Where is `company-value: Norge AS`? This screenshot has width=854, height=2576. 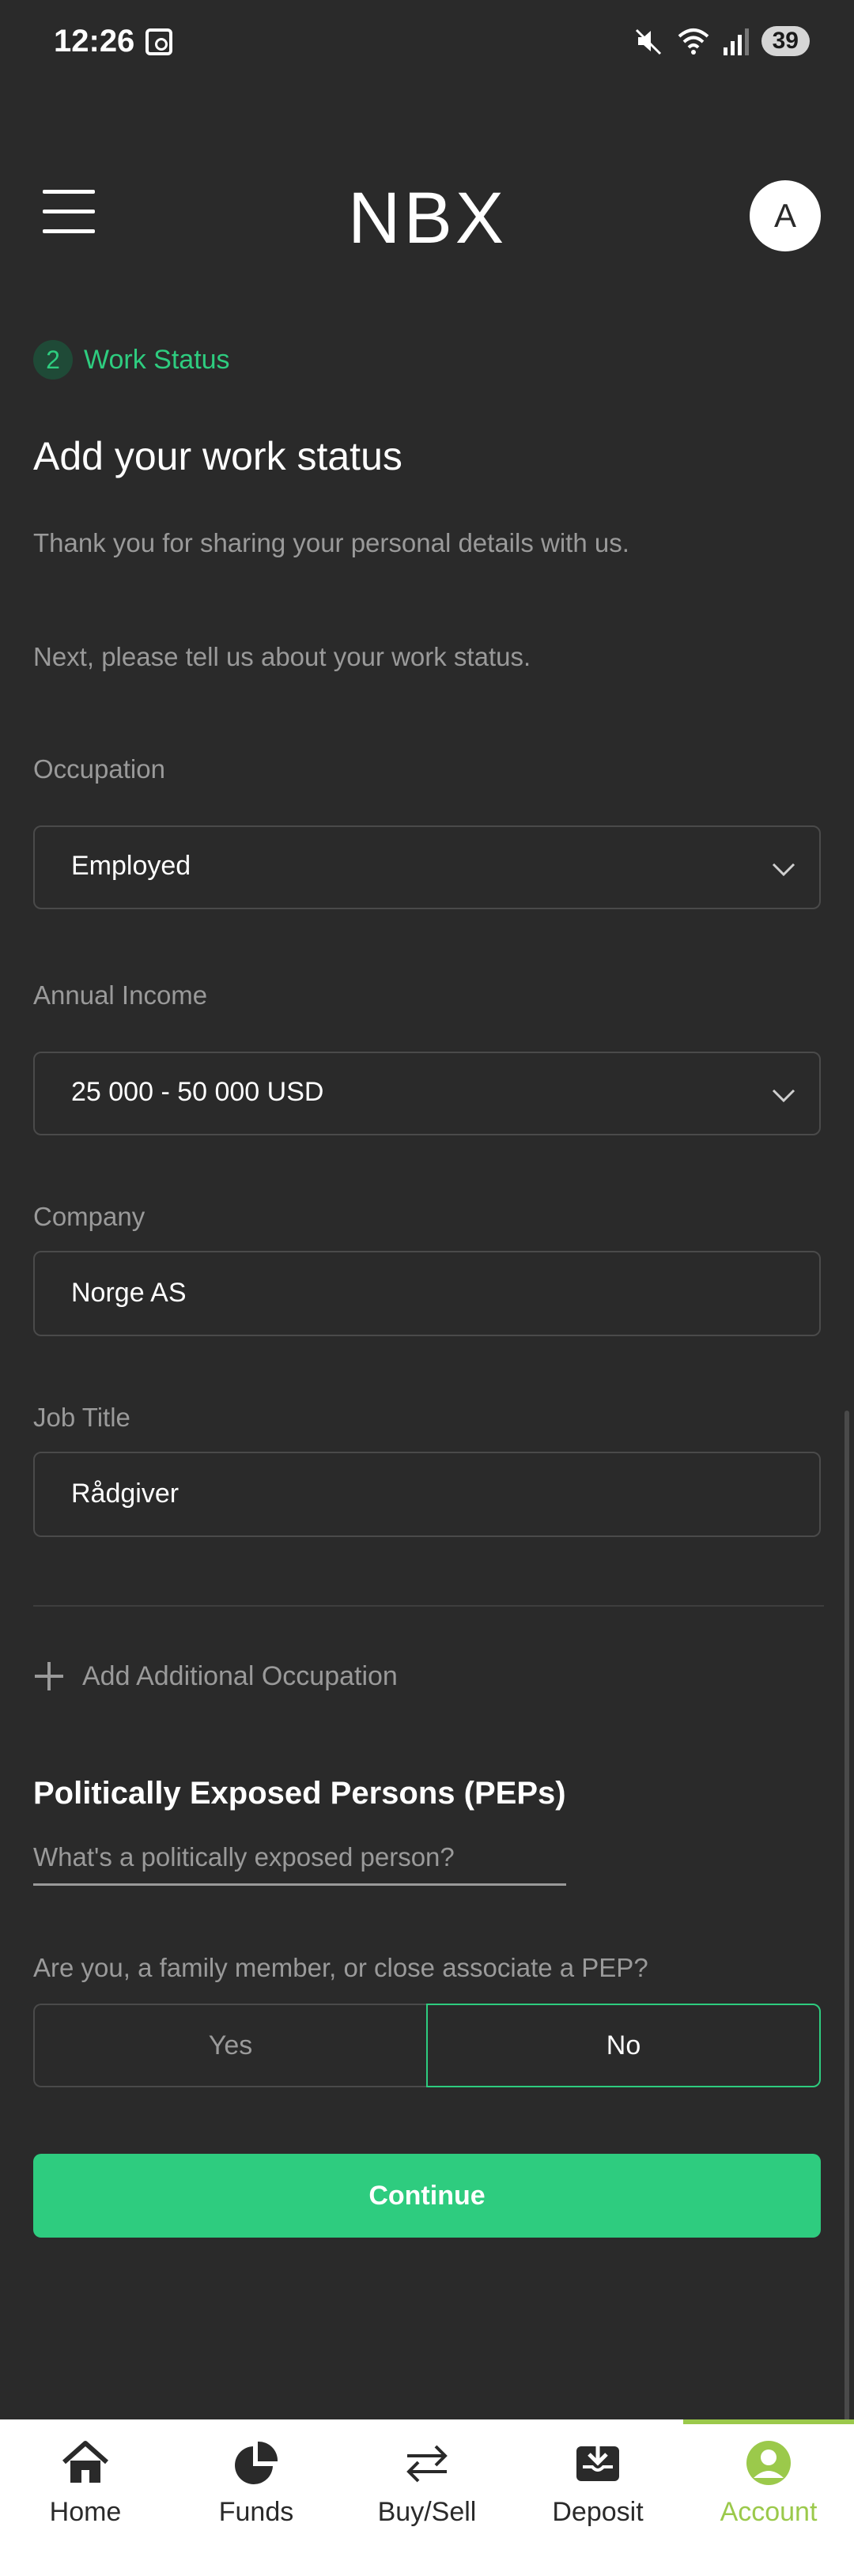
company-value: Norge AS is located at coordinates (129, 1293).